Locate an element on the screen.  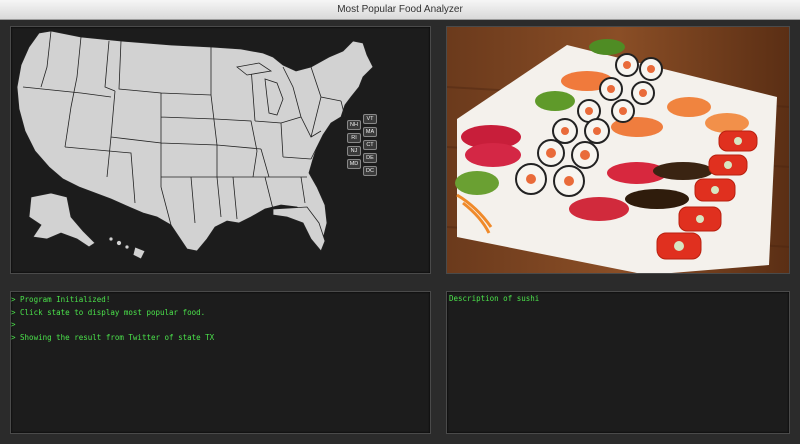
food-description-panel: Description of sushi is located at coordinates (618, 362).